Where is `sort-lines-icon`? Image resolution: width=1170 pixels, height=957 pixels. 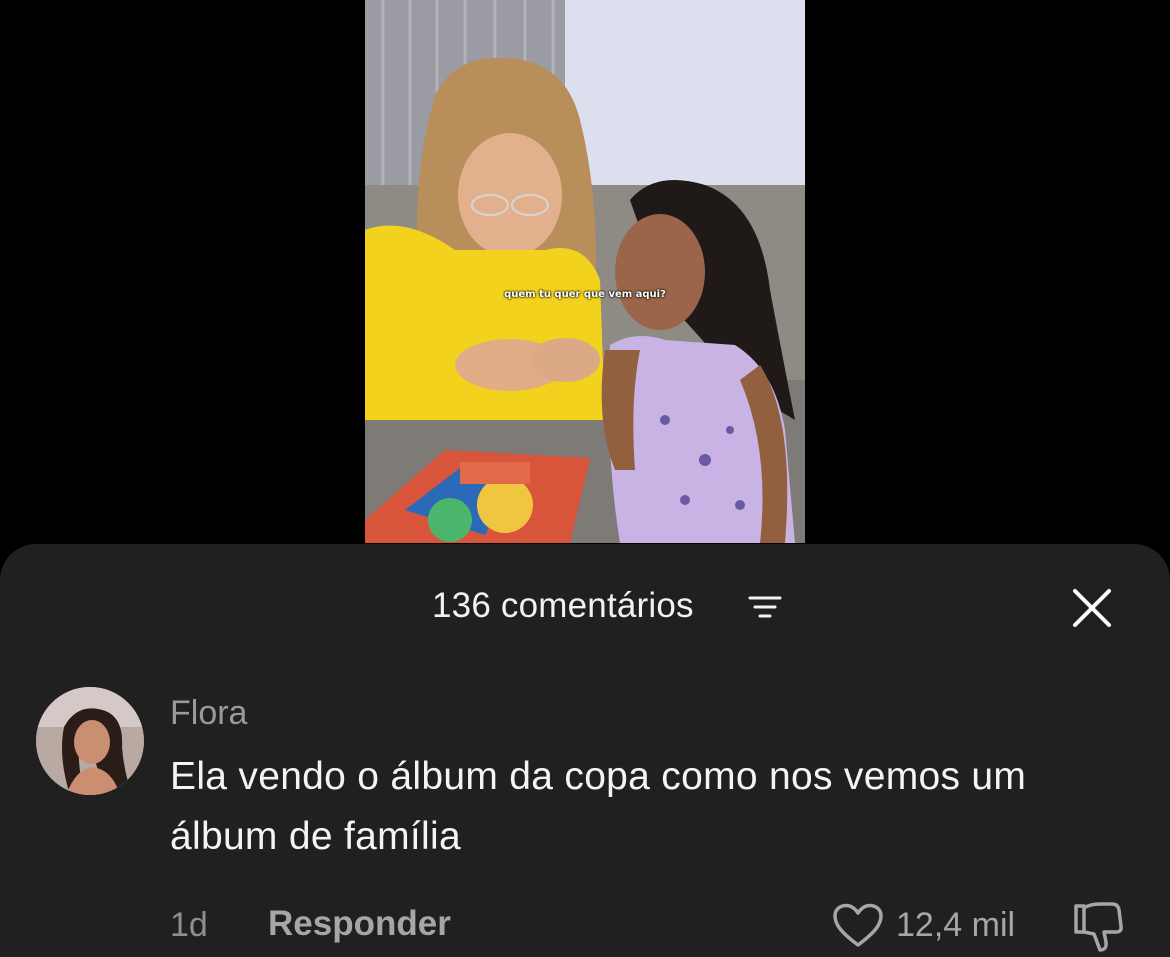 sort-lines-icon is located at coordinates (765, 608).